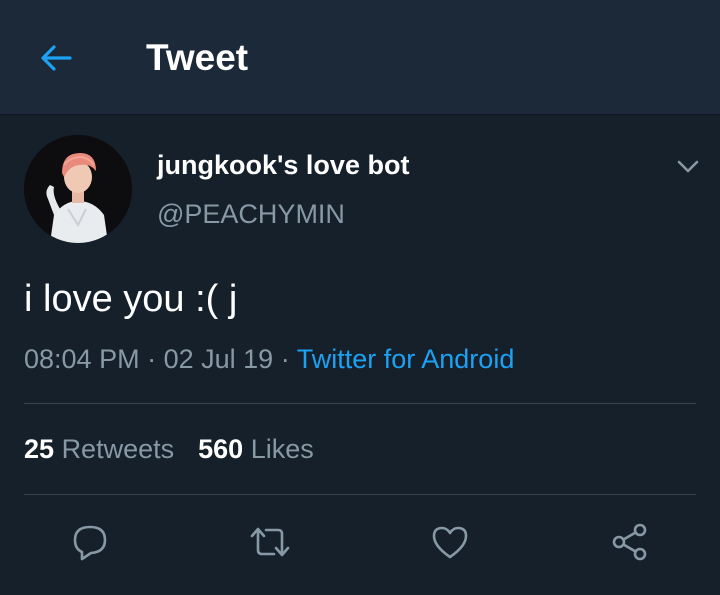 This screenshot has height=595, width=720. I want to click on author-display-name: jungkook's love bot, so click(283, 165).